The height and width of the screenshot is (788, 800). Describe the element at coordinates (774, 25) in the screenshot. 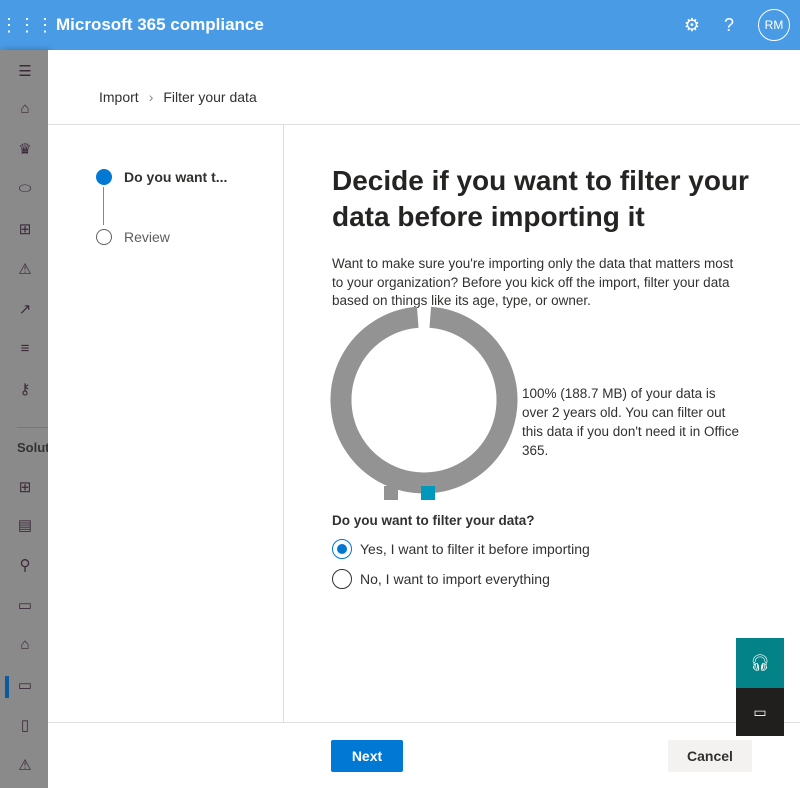

I see `avatar: RM` at that location.